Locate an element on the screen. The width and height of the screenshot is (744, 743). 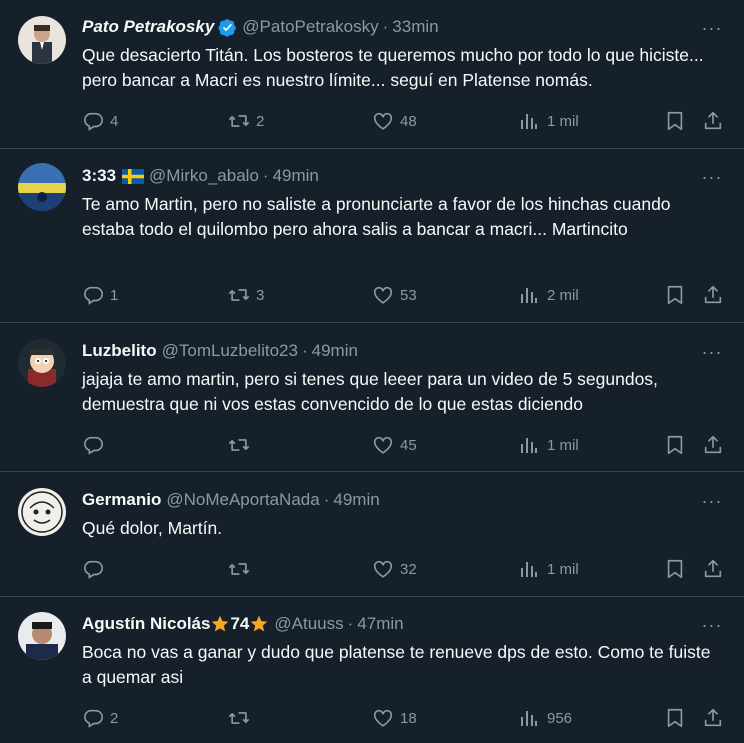
display-name: 3:33 is located at coordinates (99, 176).